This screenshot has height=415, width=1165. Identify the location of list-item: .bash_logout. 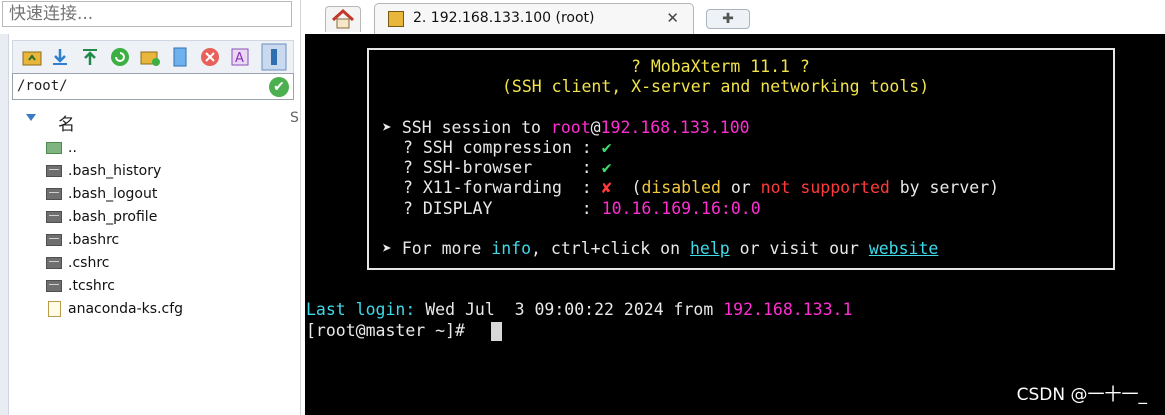
(169, 194).